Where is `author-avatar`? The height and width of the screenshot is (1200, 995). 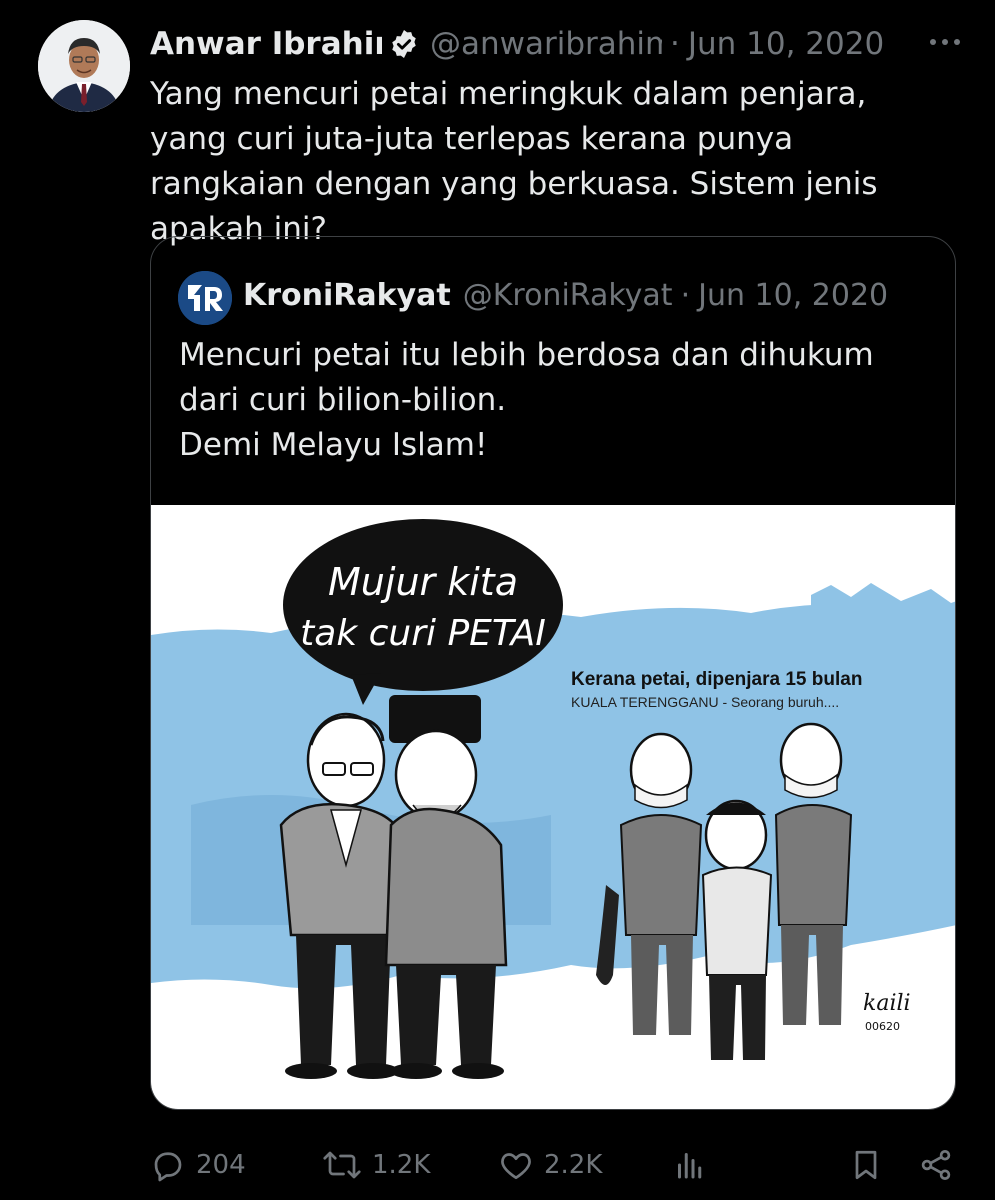 author-avatar is located at coordinates (84, 66).